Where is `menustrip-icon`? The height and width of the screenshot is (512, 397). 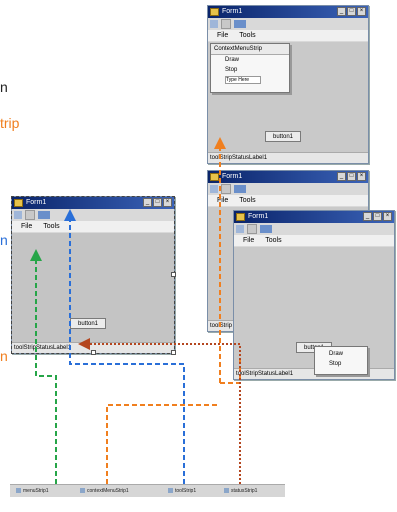 menustrip-icon is located at coordinates (18, 491).